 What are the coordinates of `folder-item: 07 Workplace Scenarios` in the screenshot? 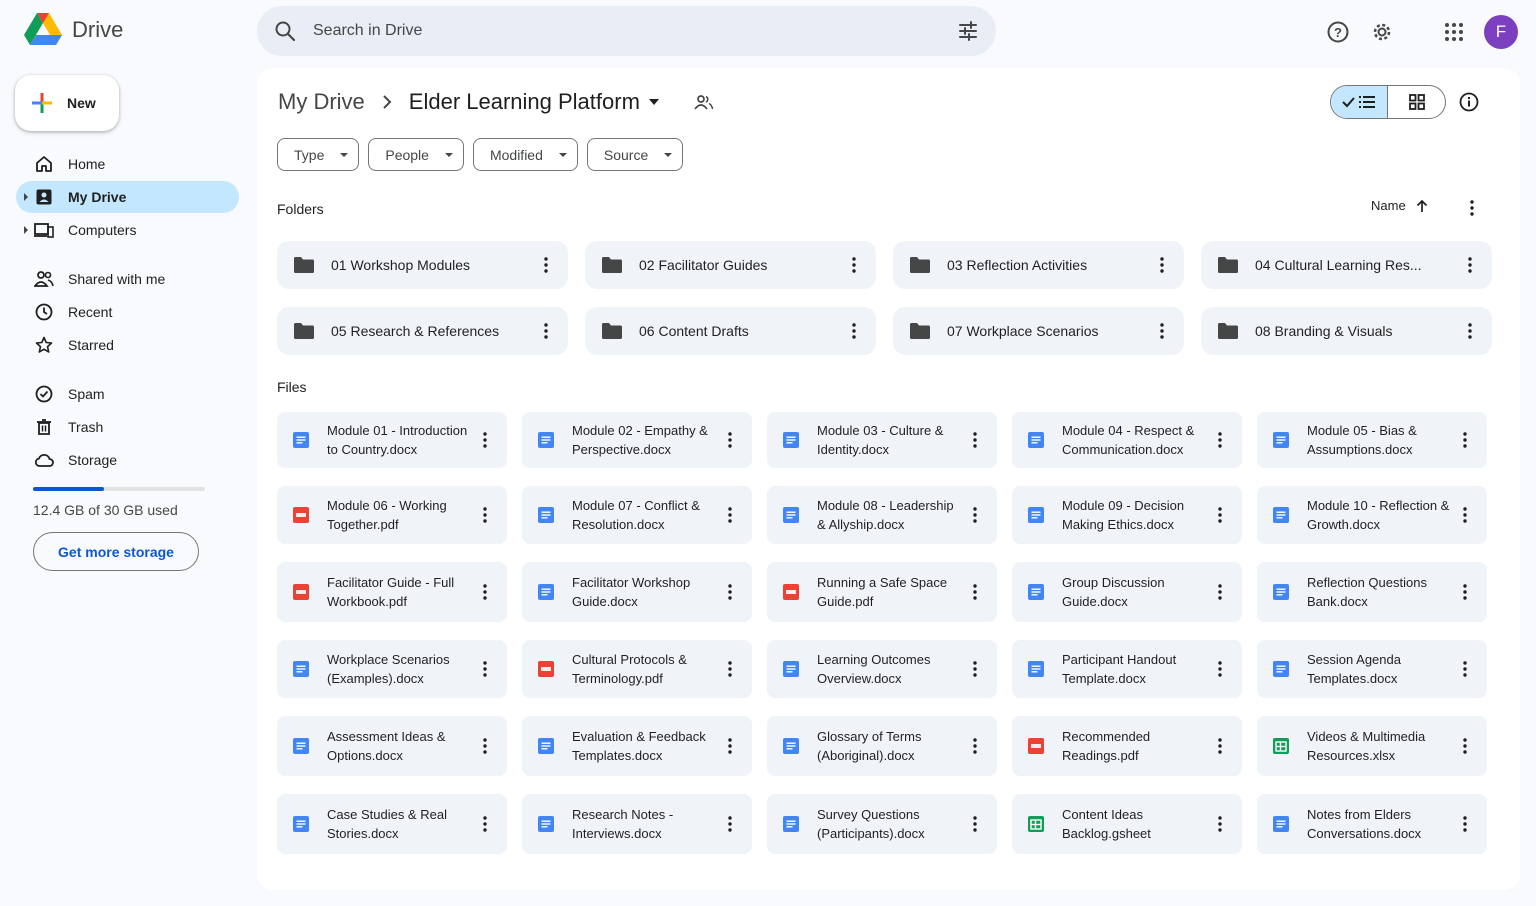 It's located at (1038, 331).